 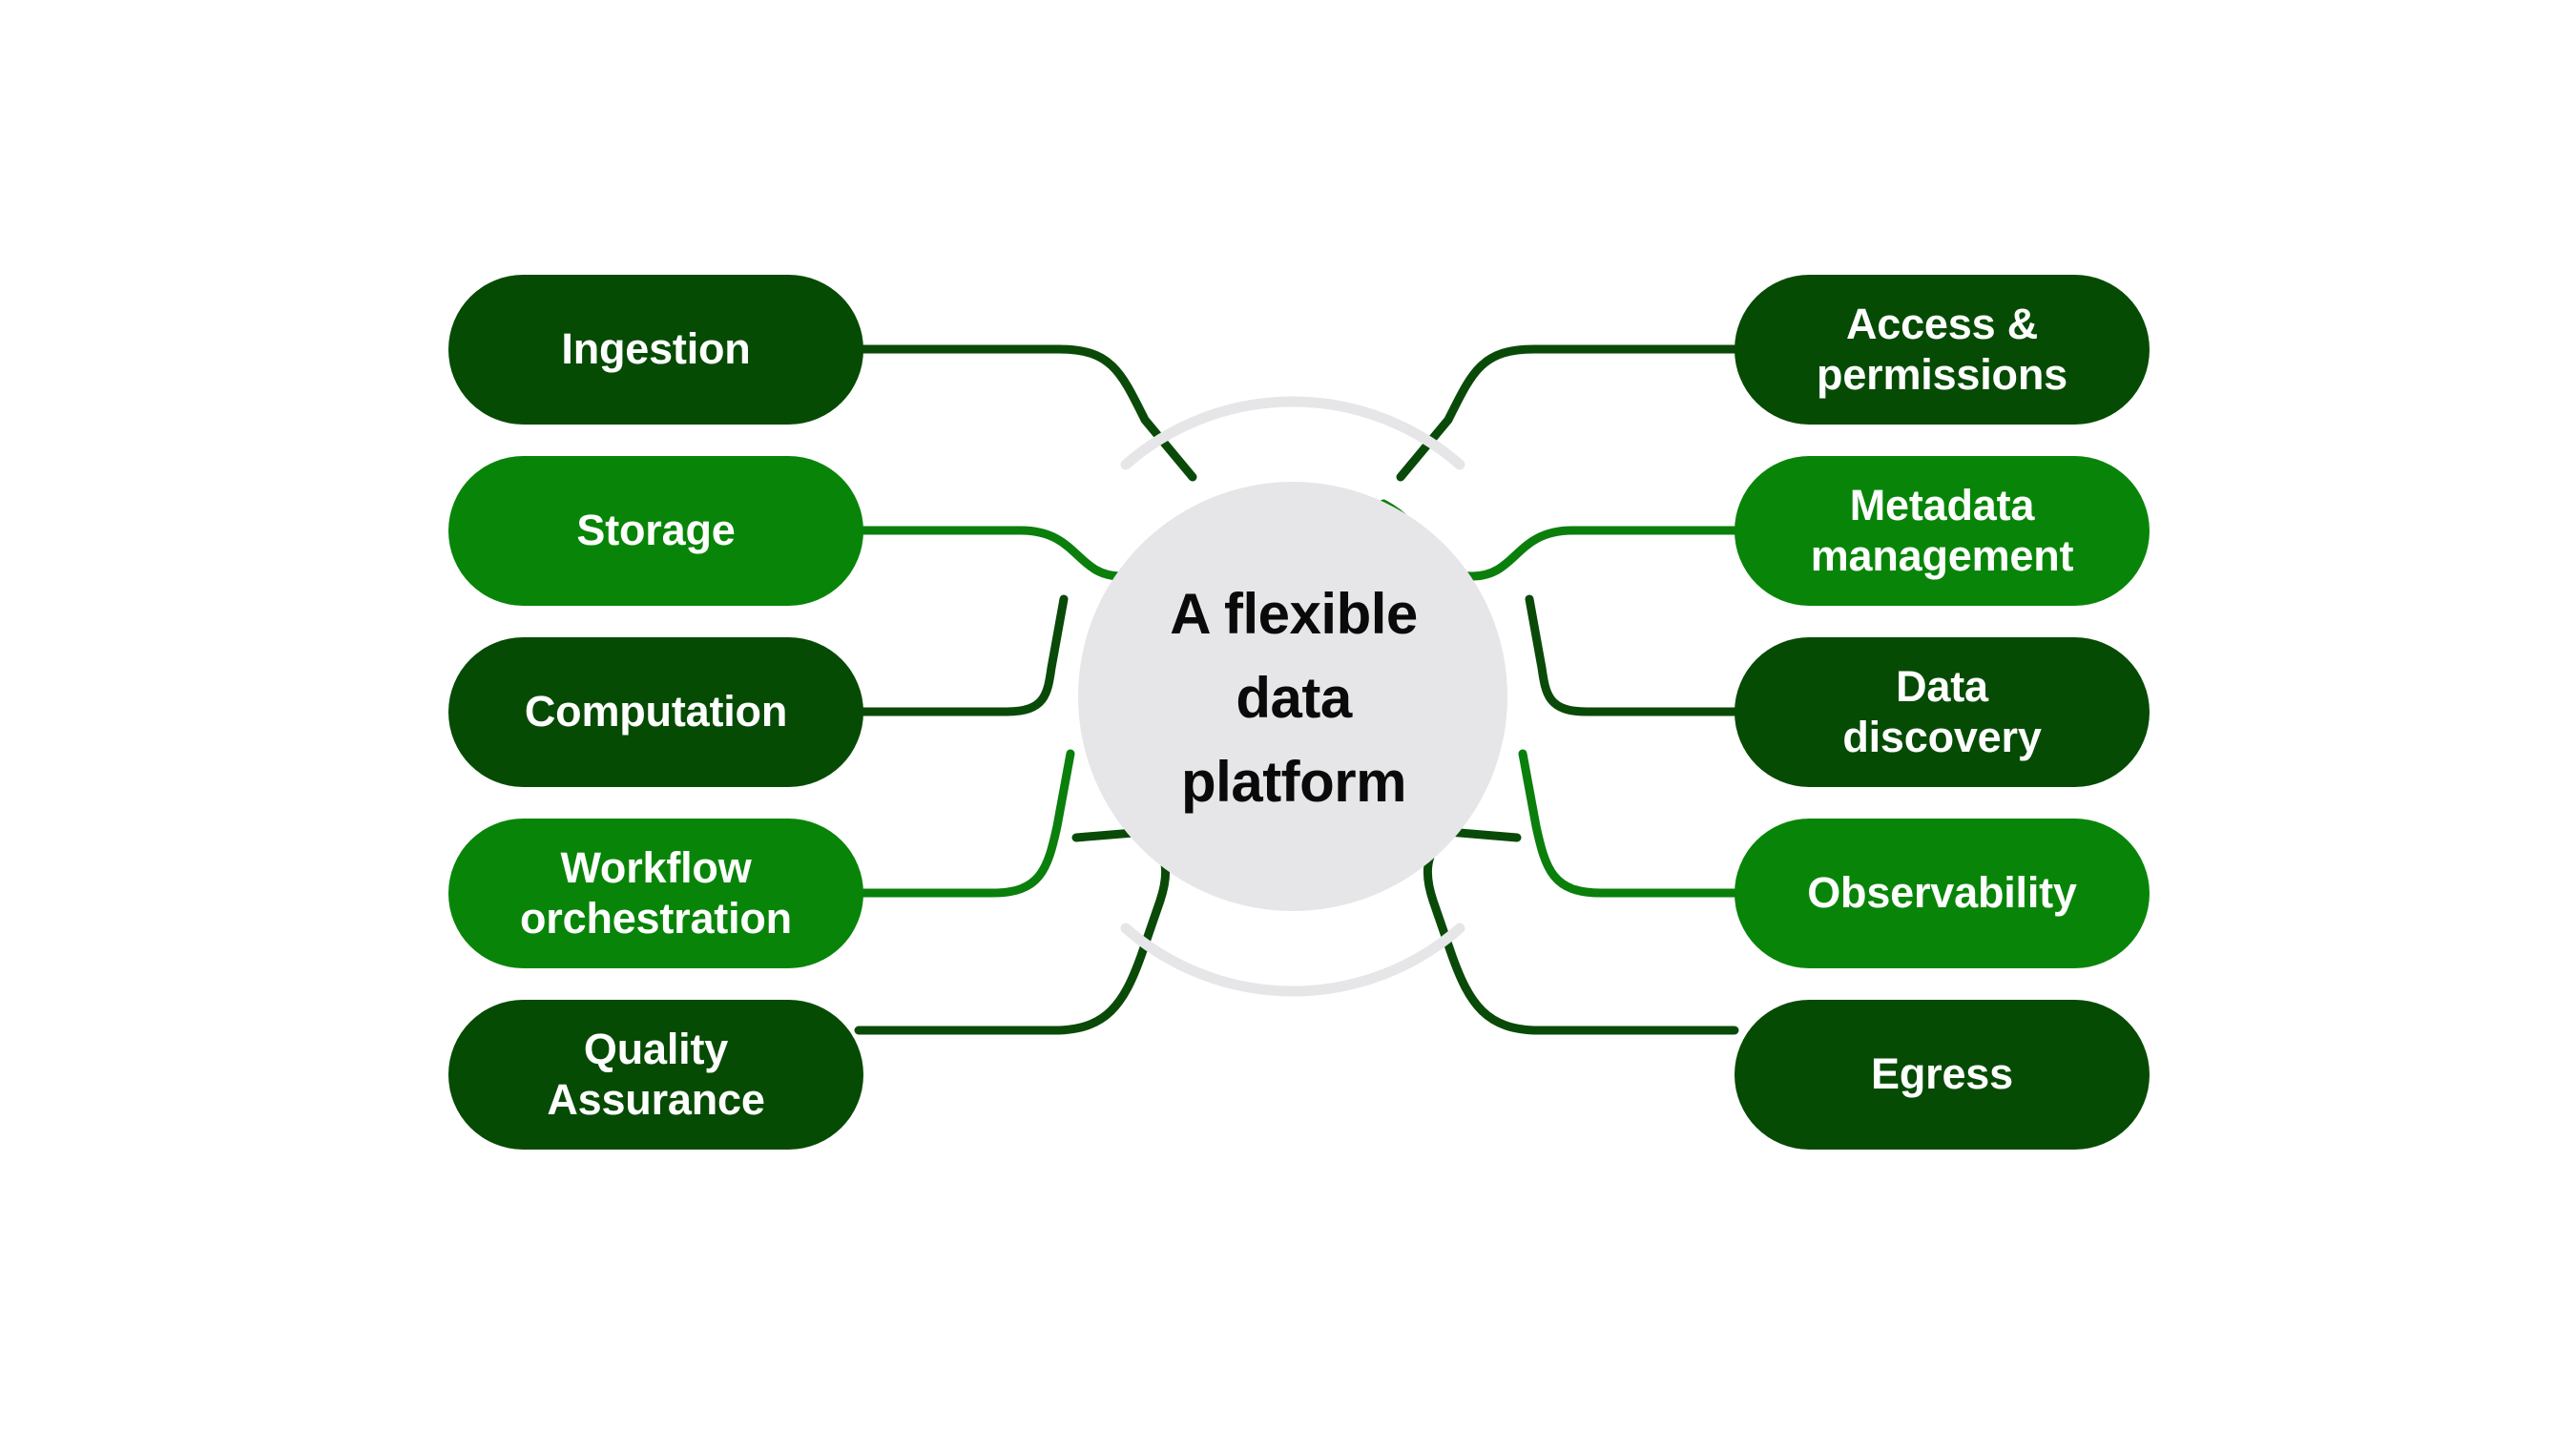 I want to click on node-computation: Computation, so click(x=655, y=712).